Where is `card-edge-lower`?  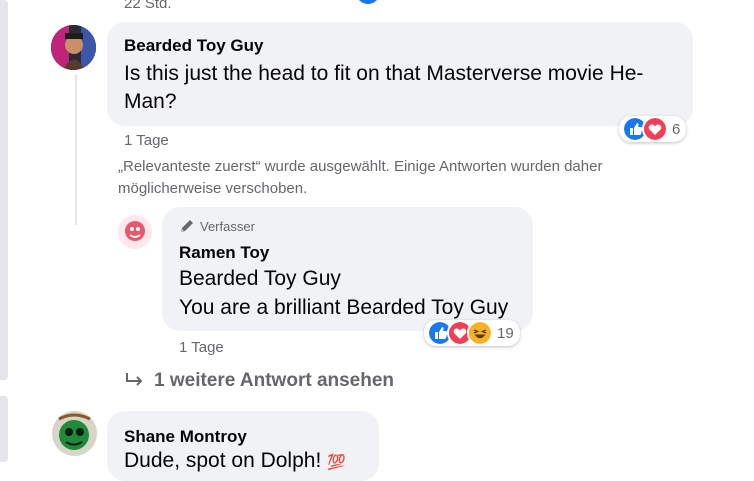 card-edge-lower is located at coordinates (4, 429).